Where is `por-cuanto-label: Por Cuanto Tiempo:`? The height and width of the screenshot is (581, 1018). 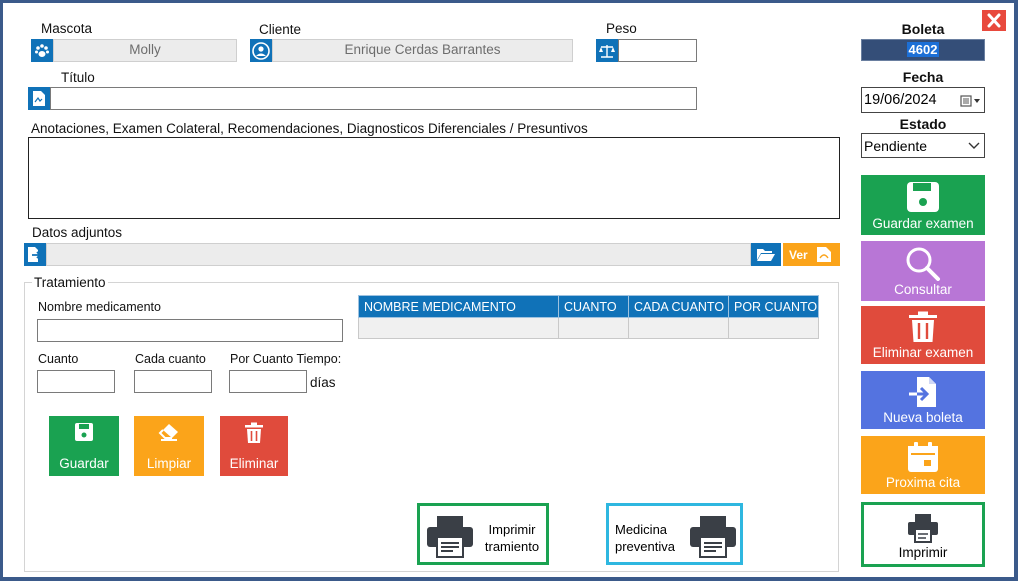 por-cuanto-label: Por Cuanto Tiempo: is located at coordinates (286, 359).